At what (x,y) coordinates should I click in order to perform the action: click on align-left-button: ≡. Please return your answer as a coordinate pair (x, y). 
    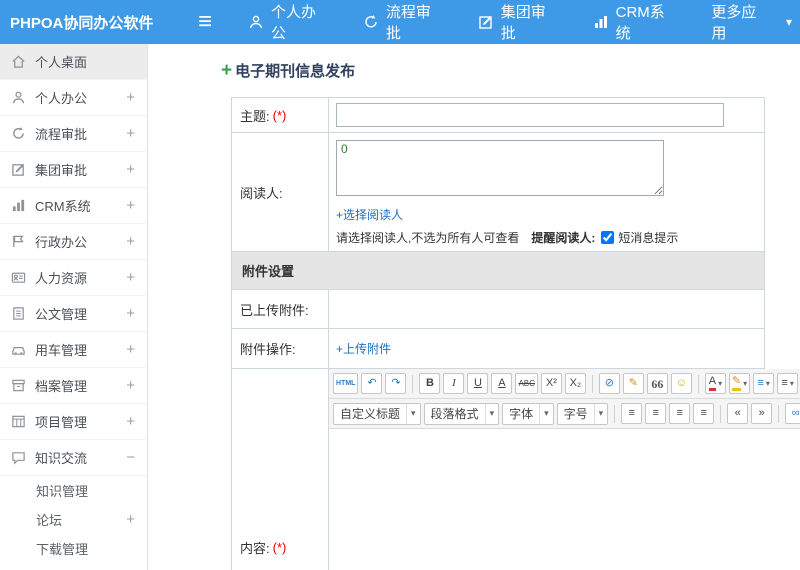
    Looking at the image, I should click on (632, 413).